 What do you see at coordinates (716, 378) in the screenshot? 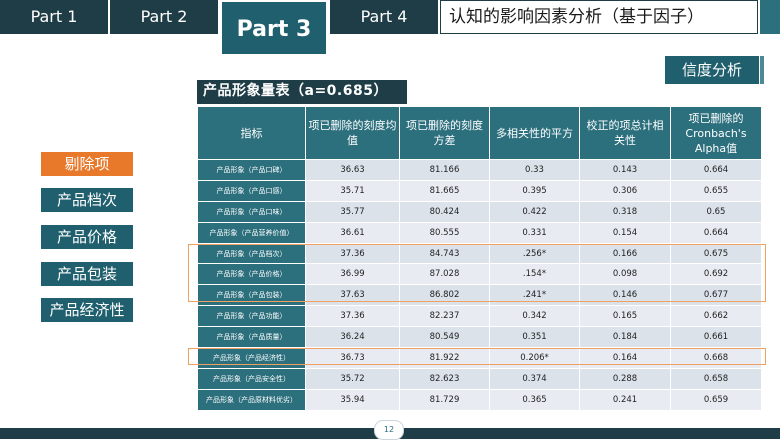
I see `cell-alpha: 0.658` at bounding box center [716, 378].